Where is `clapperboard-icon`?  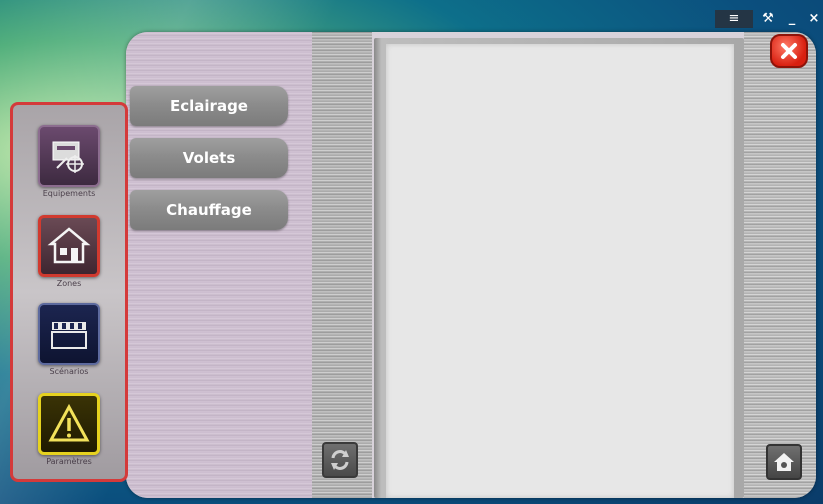
clapperboard-icon is located at coordinates (69, 334).